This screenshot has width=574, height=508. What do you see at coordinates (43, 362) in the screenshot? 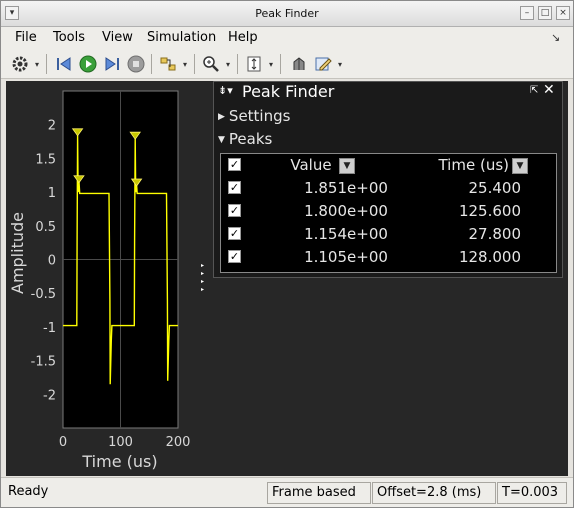
I see `y-tick-label: -1.5` at bounding box center [43, 362].